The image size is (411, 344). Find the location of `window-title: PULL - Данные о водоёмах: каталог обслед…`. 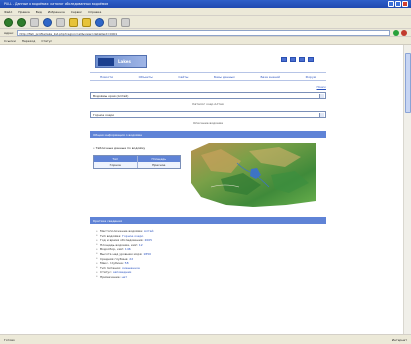

window-title: PULL - Данные о водоёмах: каталог обслед… is located at coordinates (56, 4).